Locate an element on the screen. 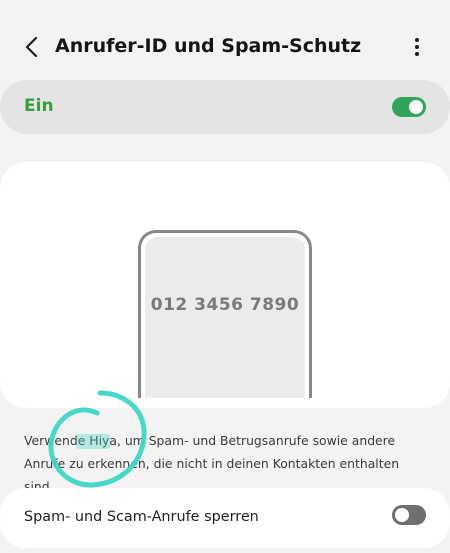  spam-block-switch is located at coordinates (409, 515).